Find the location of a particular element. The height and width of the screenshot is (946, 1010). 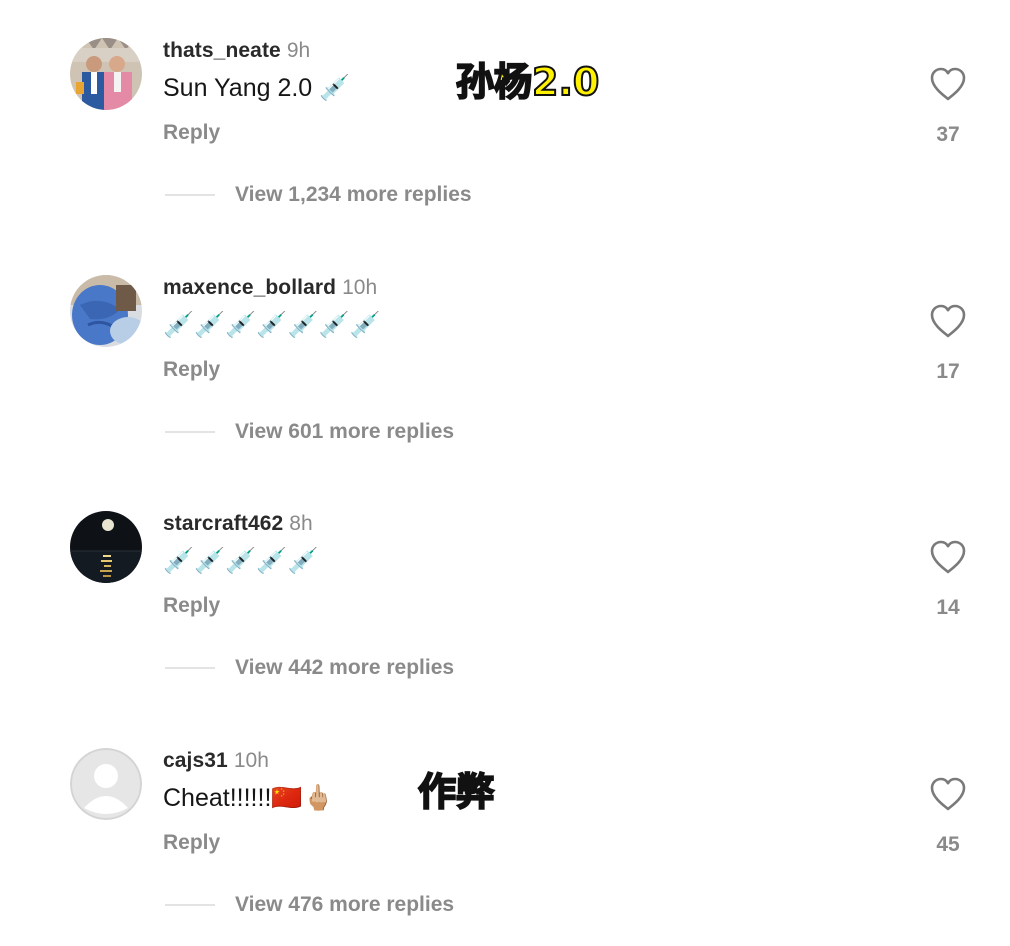

comment-time: 8h is located at coordinates (301, 523).